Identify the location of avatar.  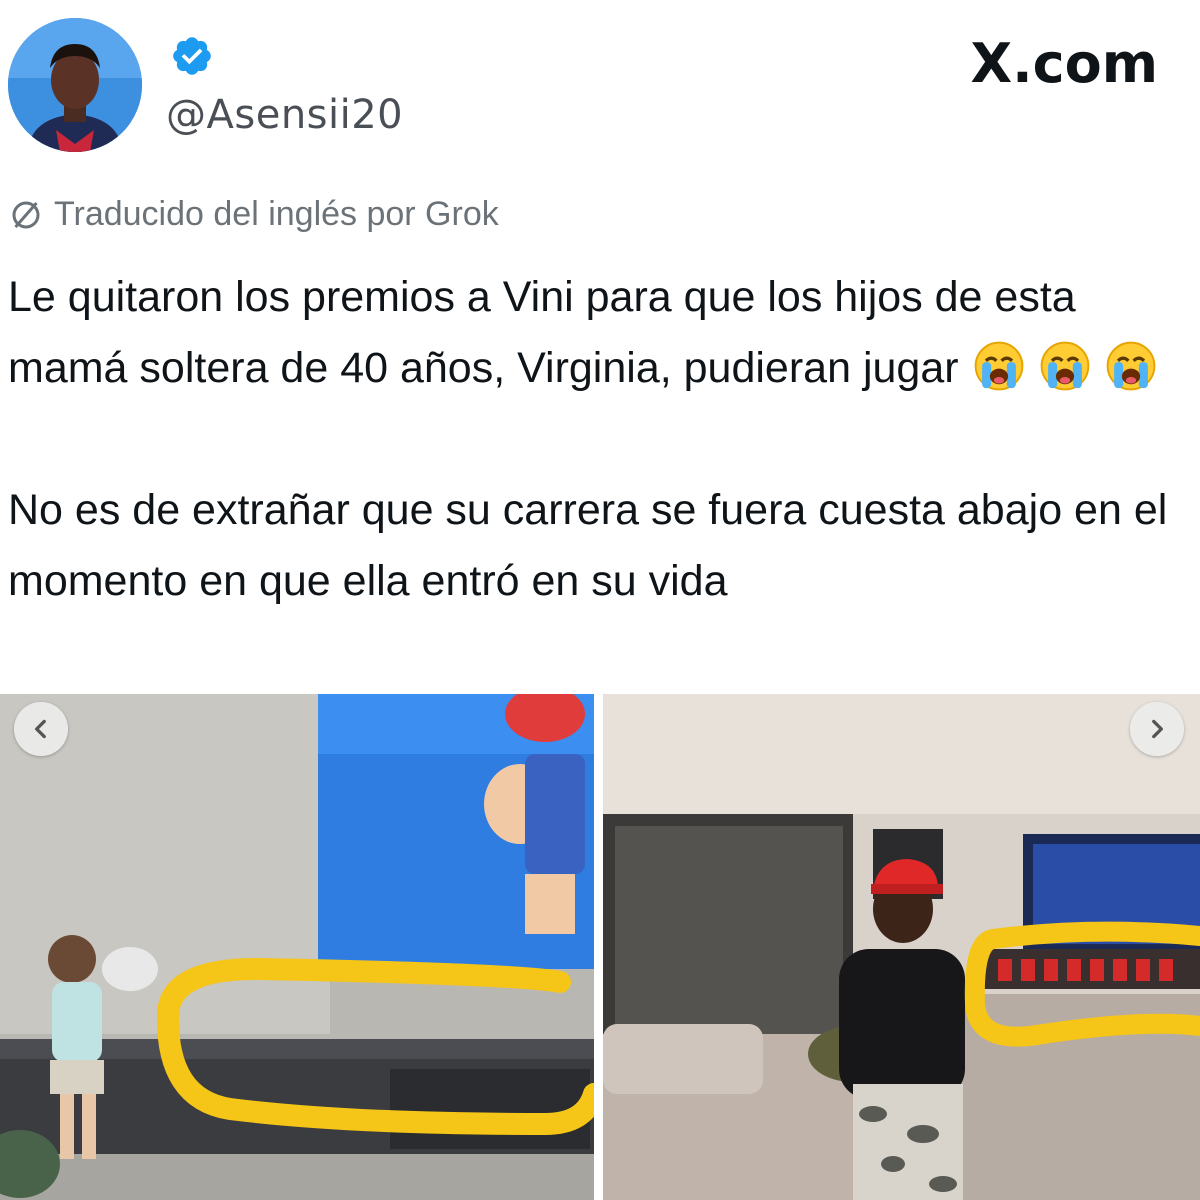
(75, 85).